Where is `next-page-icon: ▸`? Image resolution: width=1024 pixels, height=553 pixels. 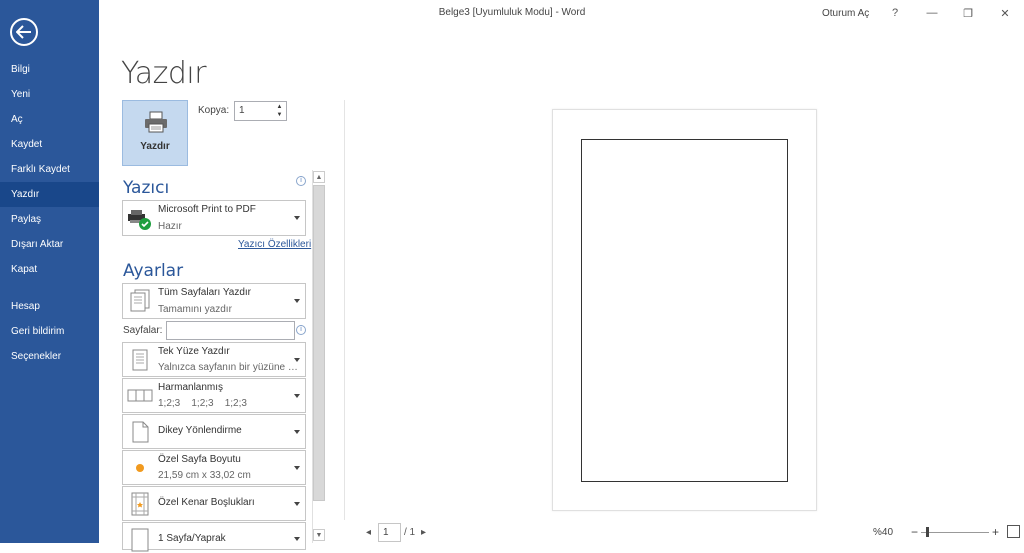 next-page-icon: ▸ is located at coordinates (423, 532).